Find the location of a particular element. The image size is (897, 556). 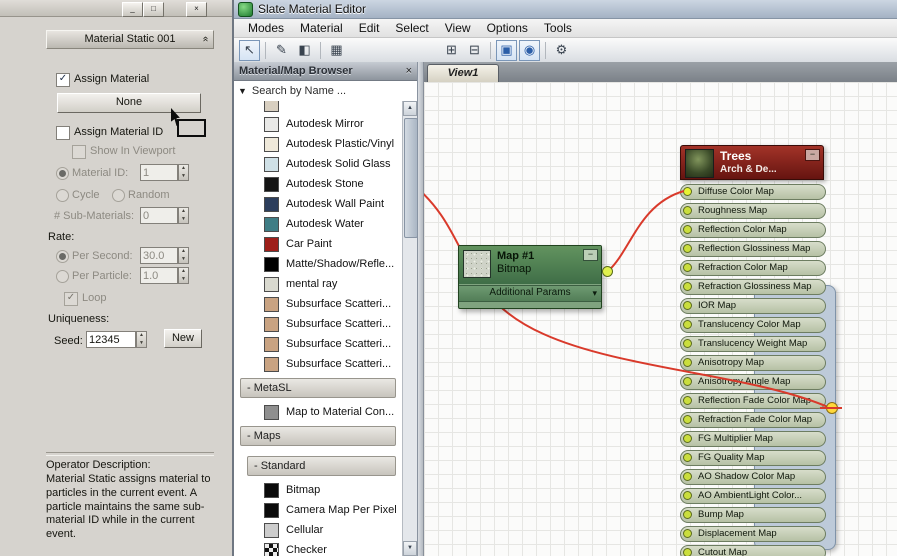

browser-group-maps: - Maps is located at coordinates (318, 436).